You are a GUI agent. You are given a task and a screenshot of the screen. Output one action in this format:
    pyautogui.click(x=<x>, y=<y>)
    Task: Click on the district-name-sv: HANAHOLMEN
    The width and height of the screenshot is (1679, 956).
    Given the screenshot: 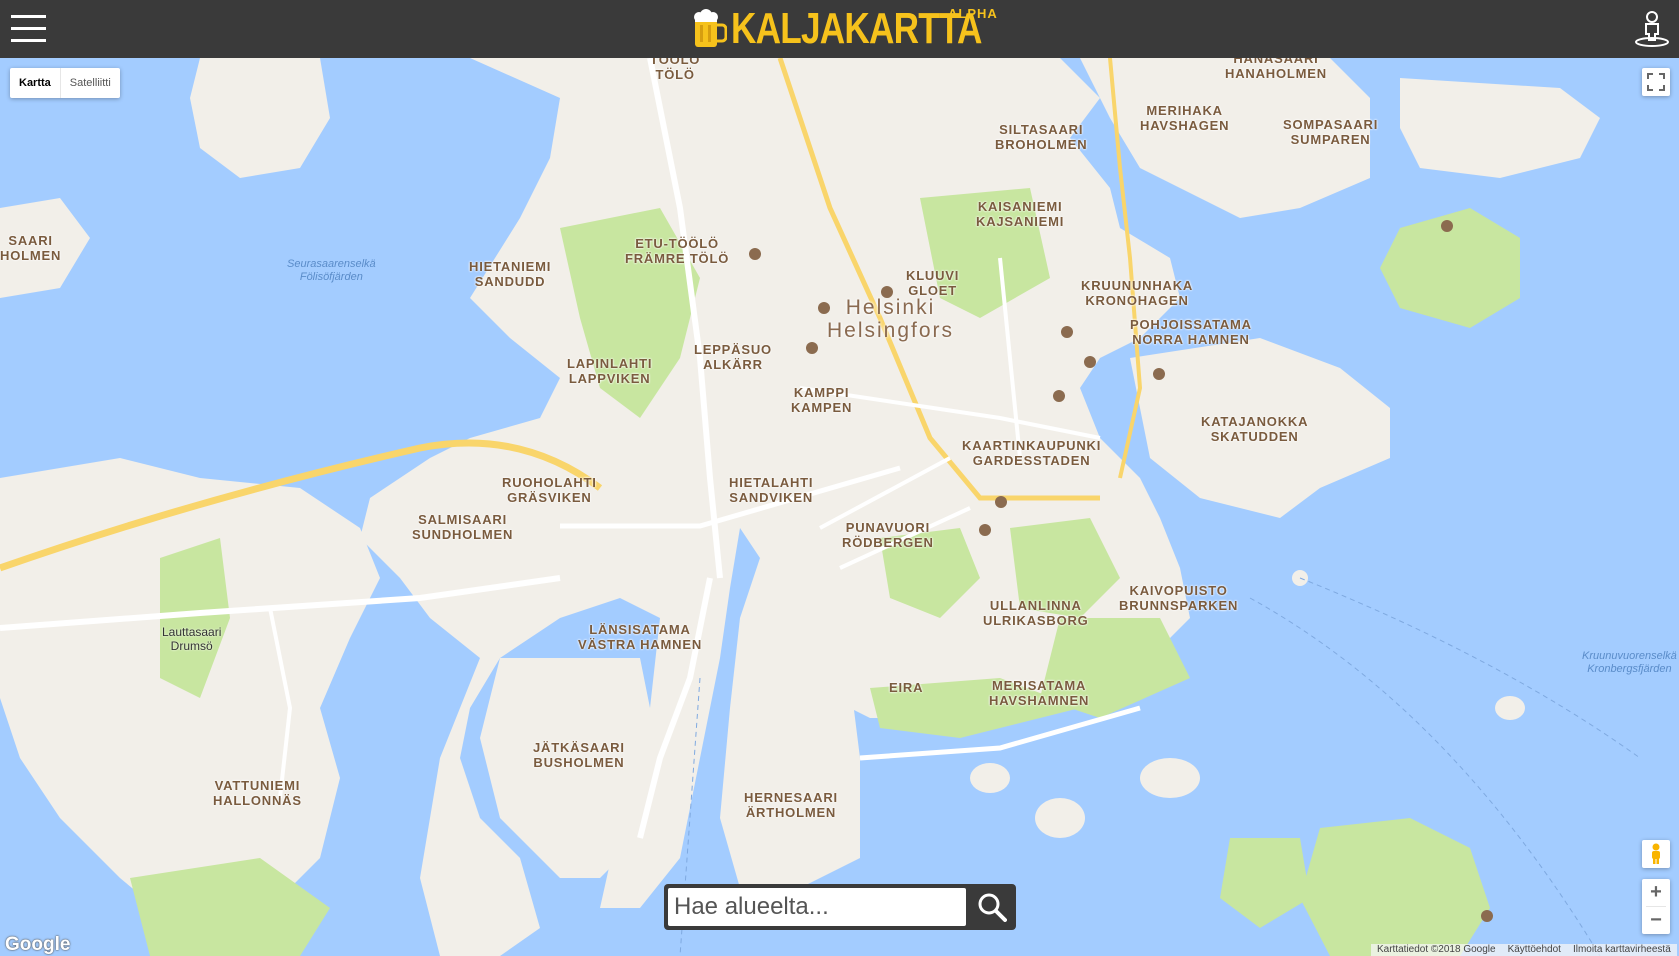 What is the action you would take?
    pyautogui.click(x=1276, y=73)
    